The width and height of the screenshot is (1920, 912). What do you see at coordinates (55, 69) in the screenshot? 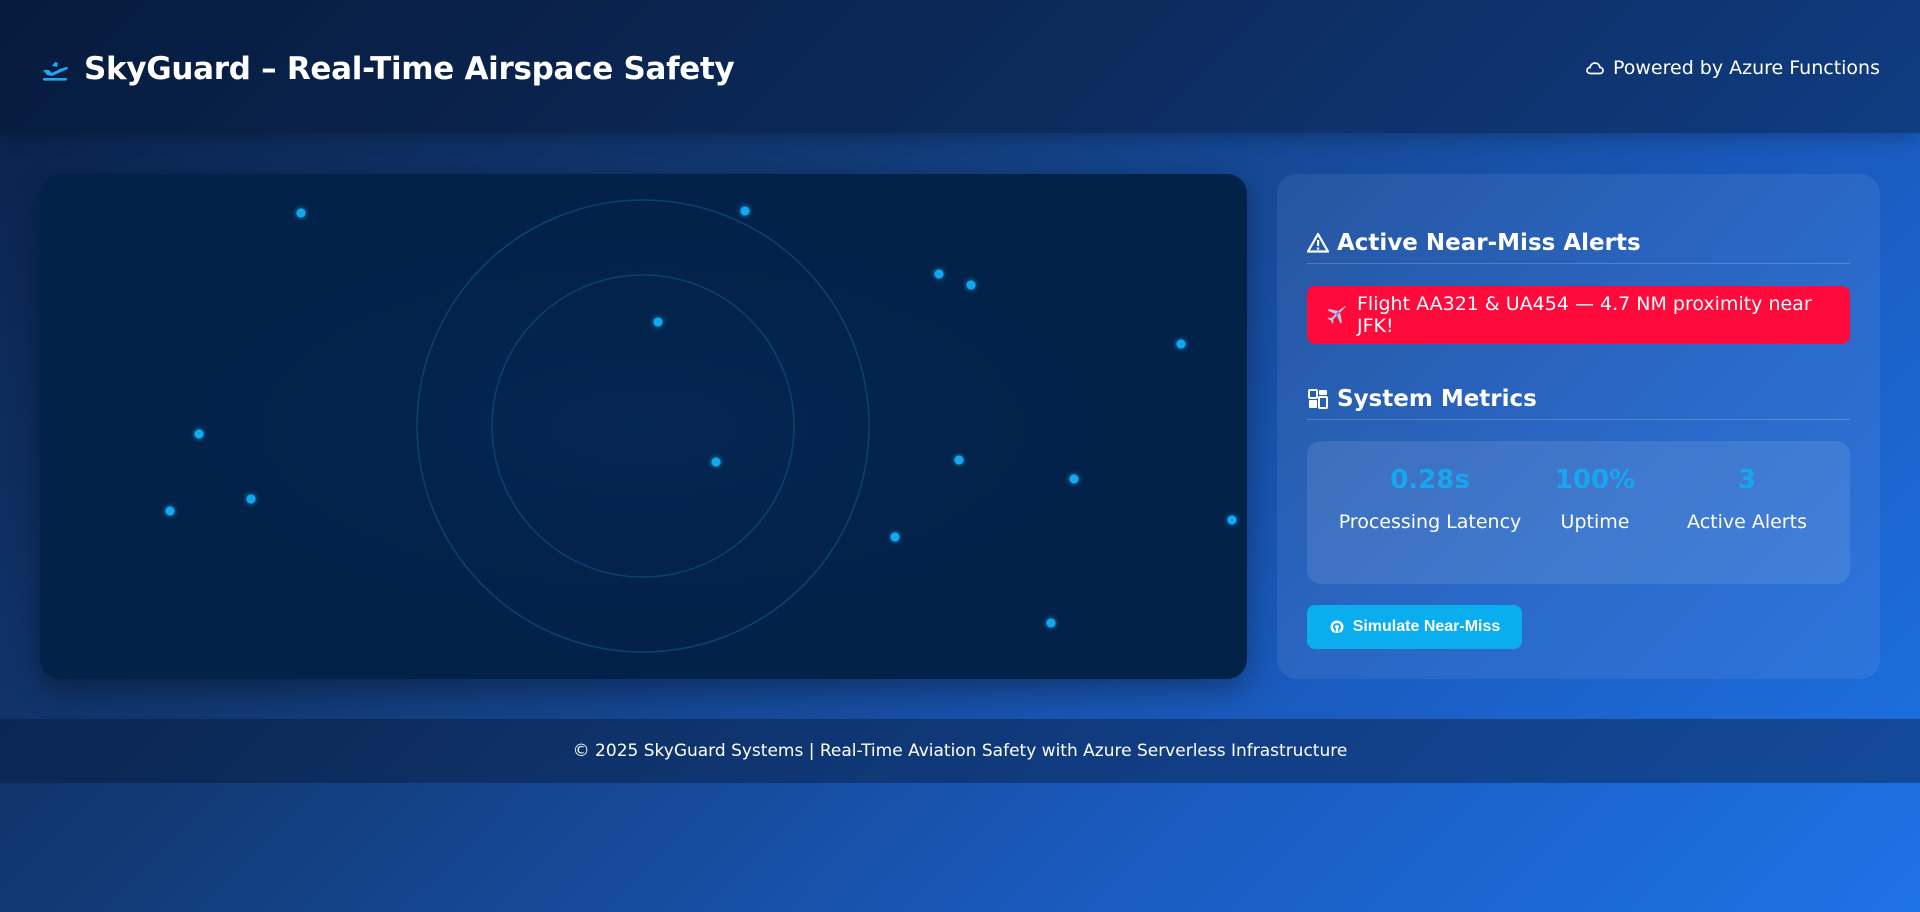
I see `plane-departure-icon` at bounding box center [55, 69].